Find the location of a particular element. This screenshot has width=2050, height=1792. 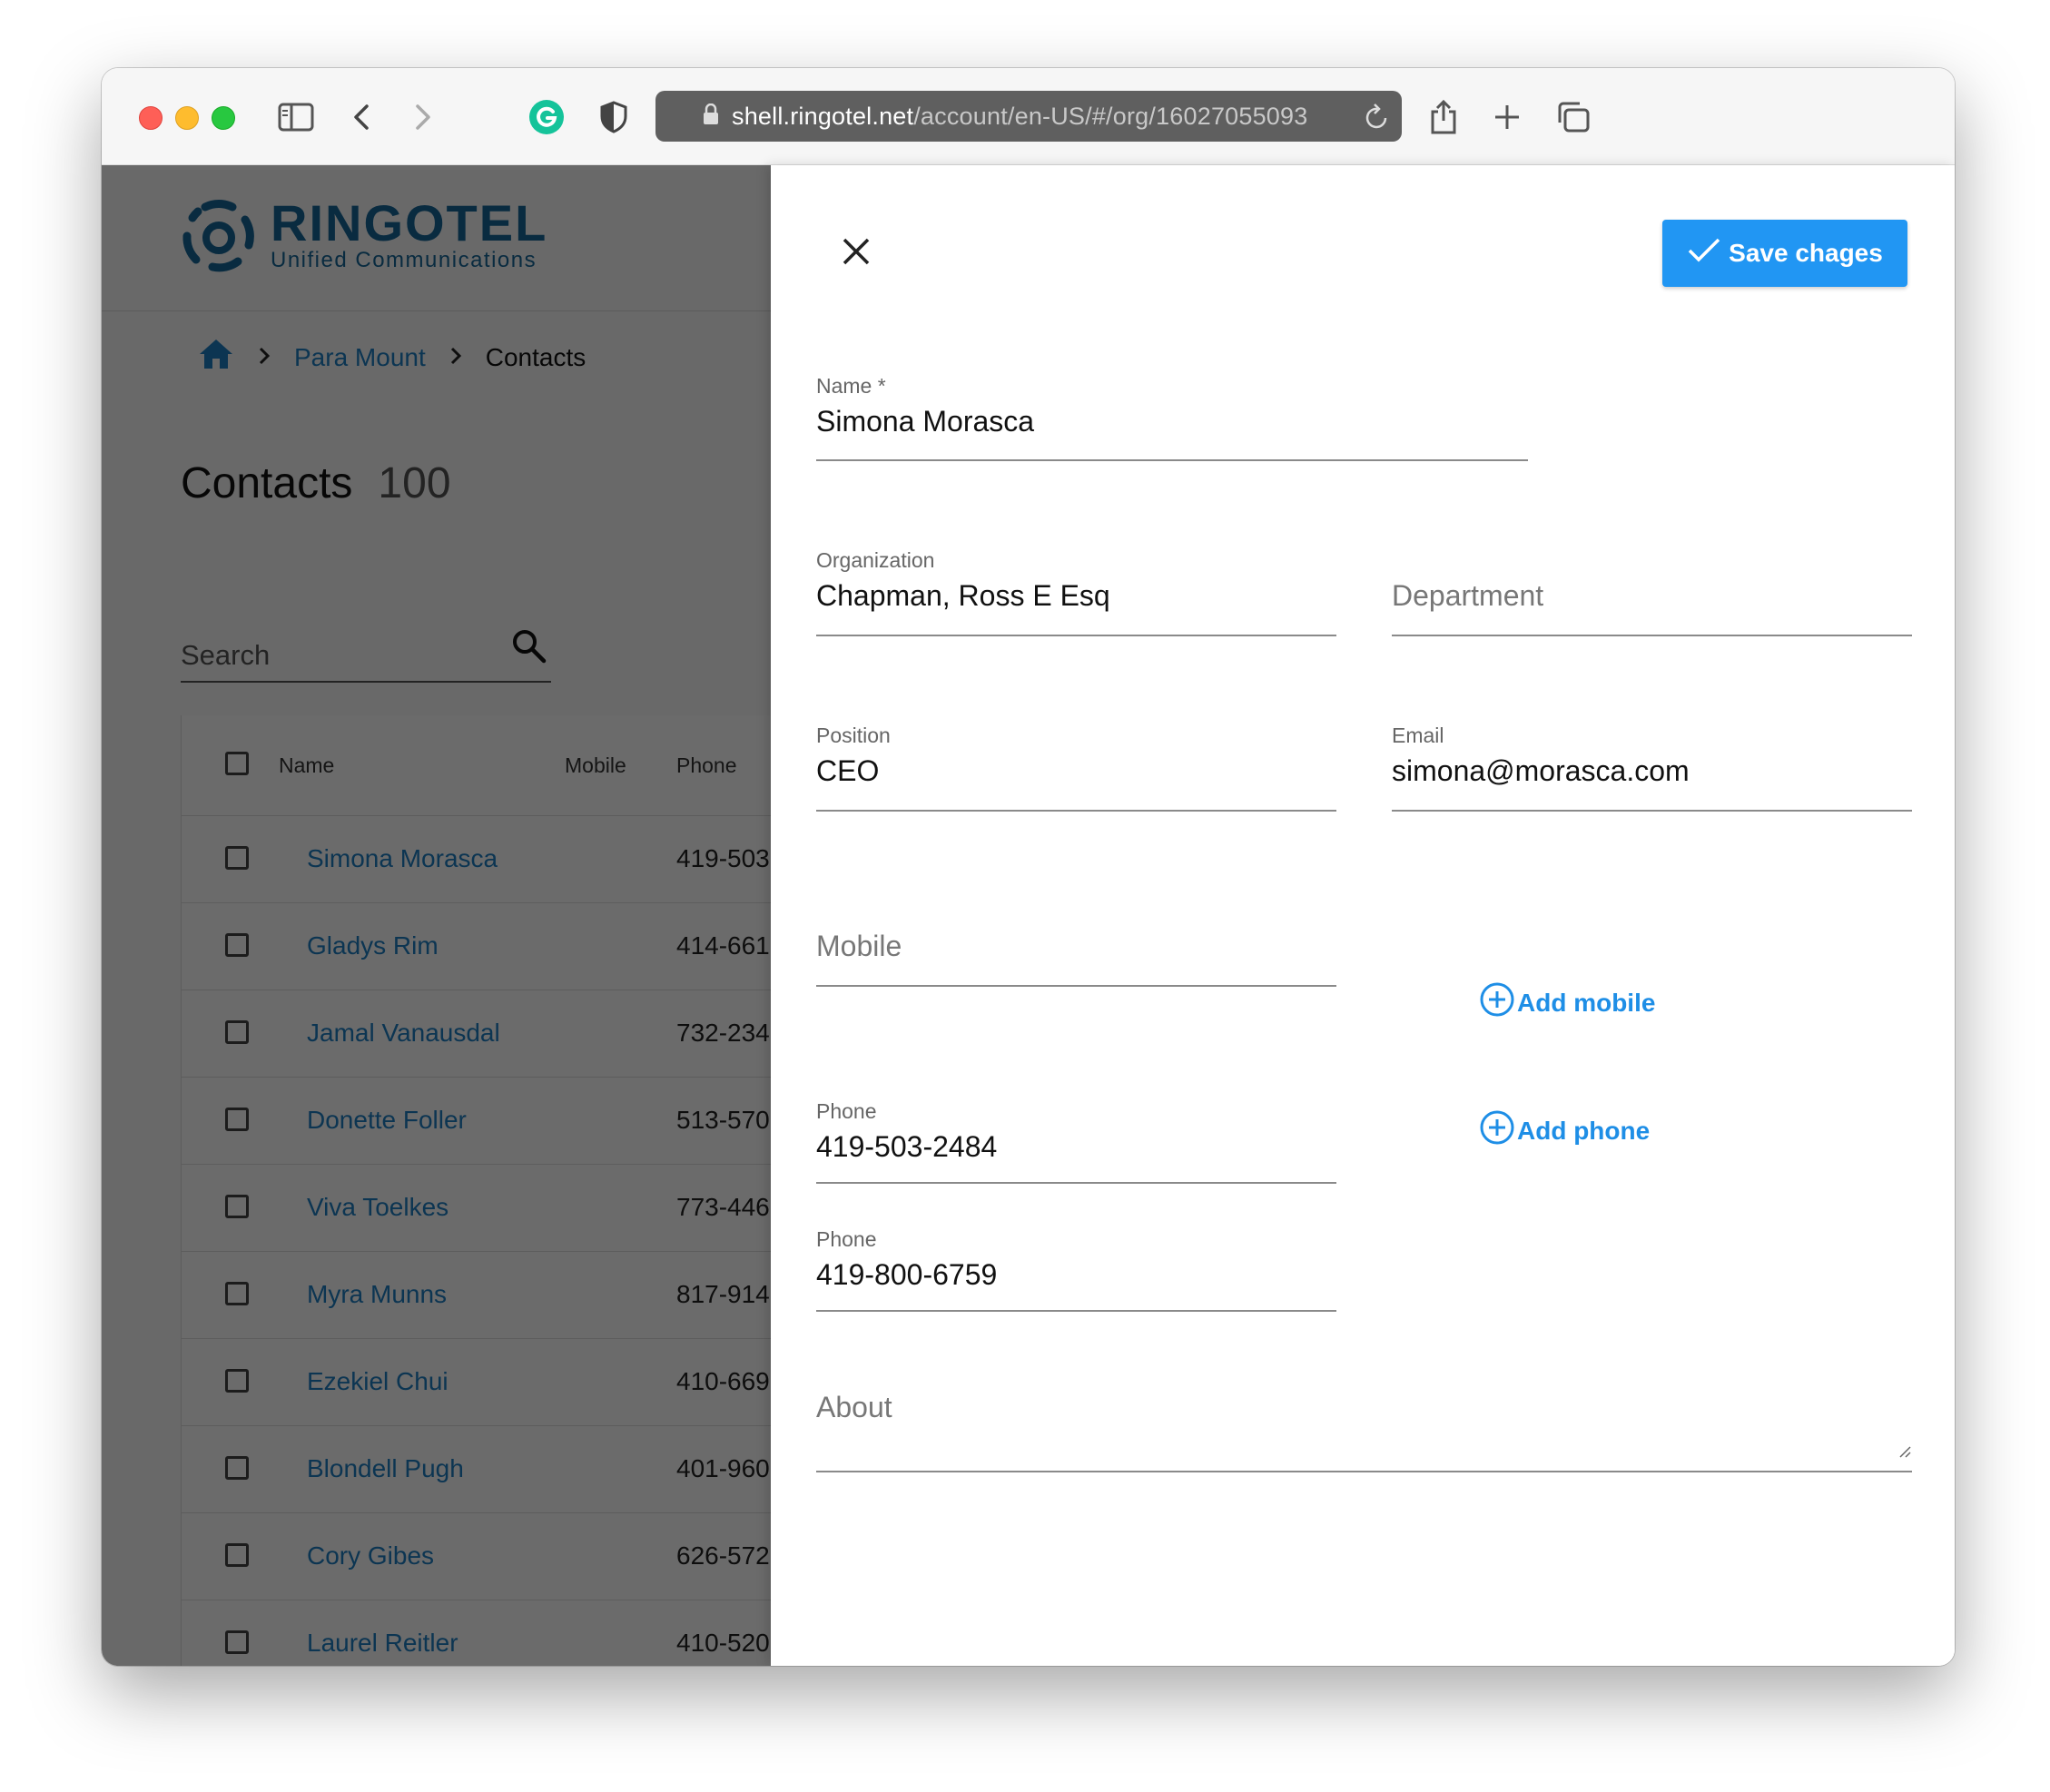

contacts-count: 100 is located at coordinates (415, 483).